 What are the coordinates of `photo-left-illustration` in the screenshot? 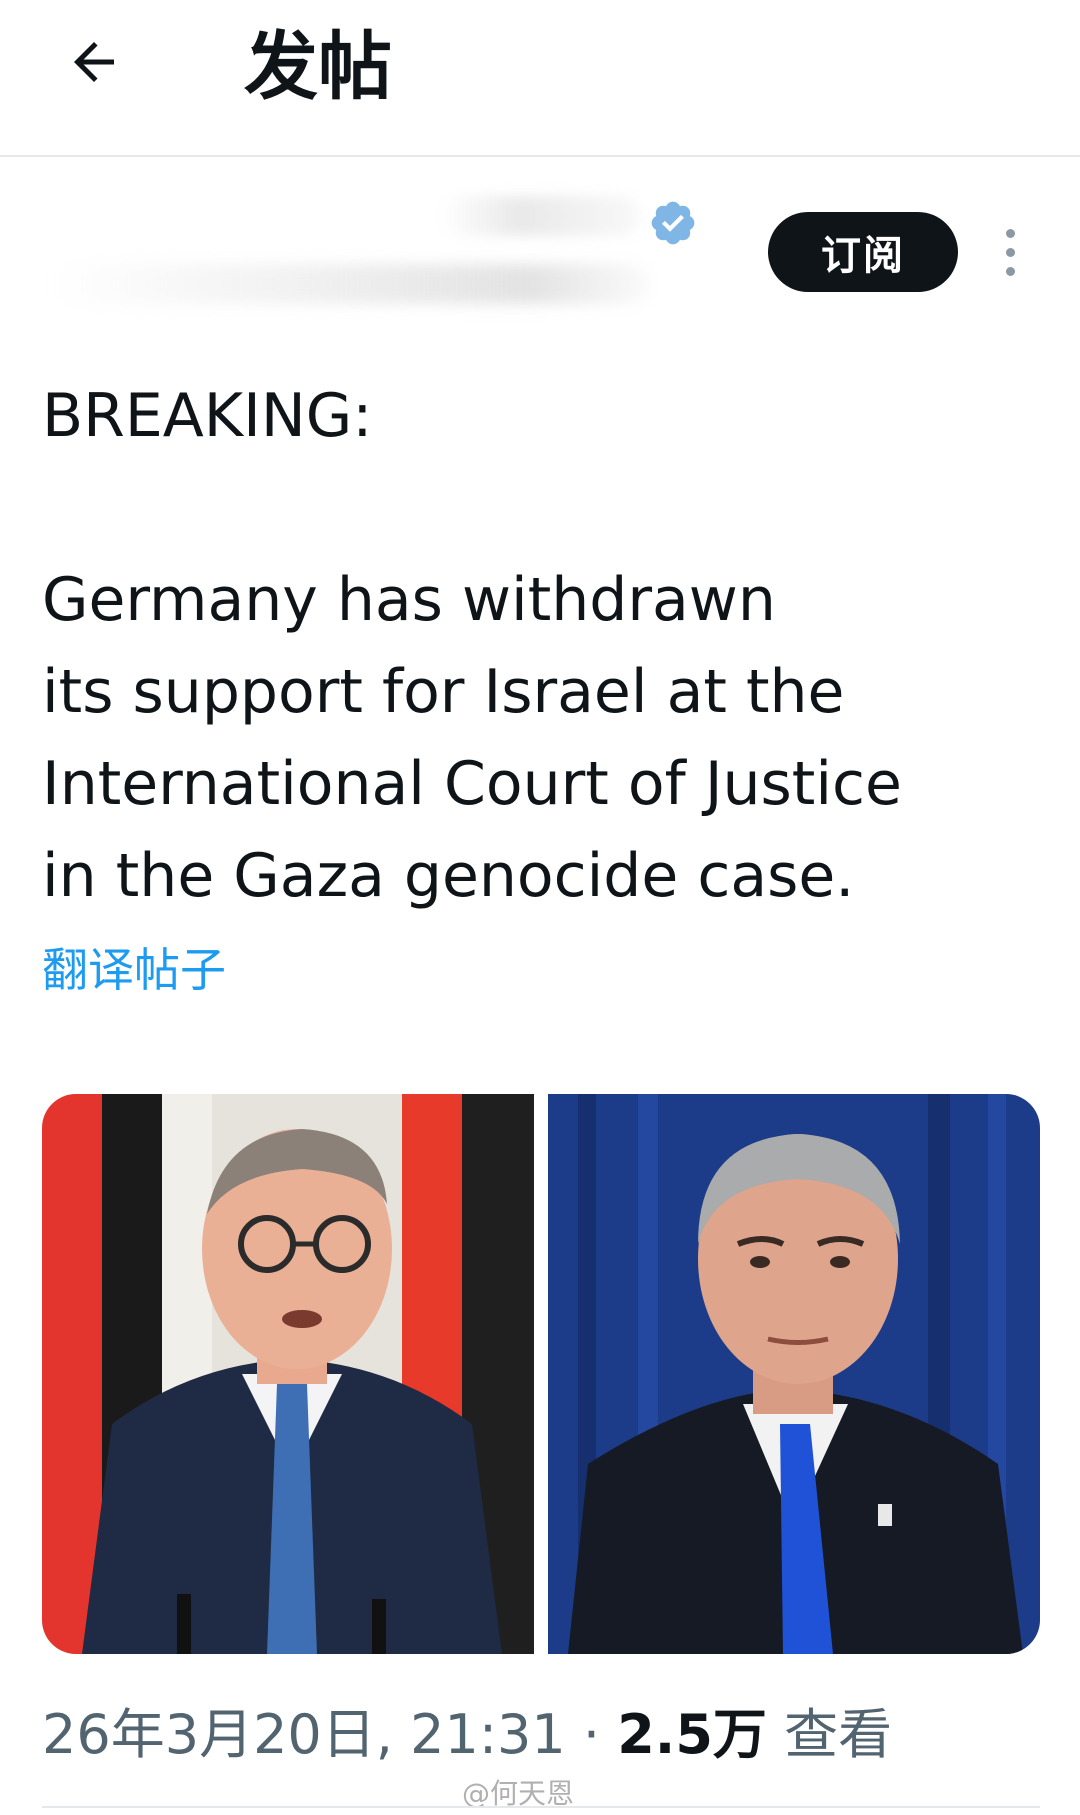 It's located at (288, 1374).